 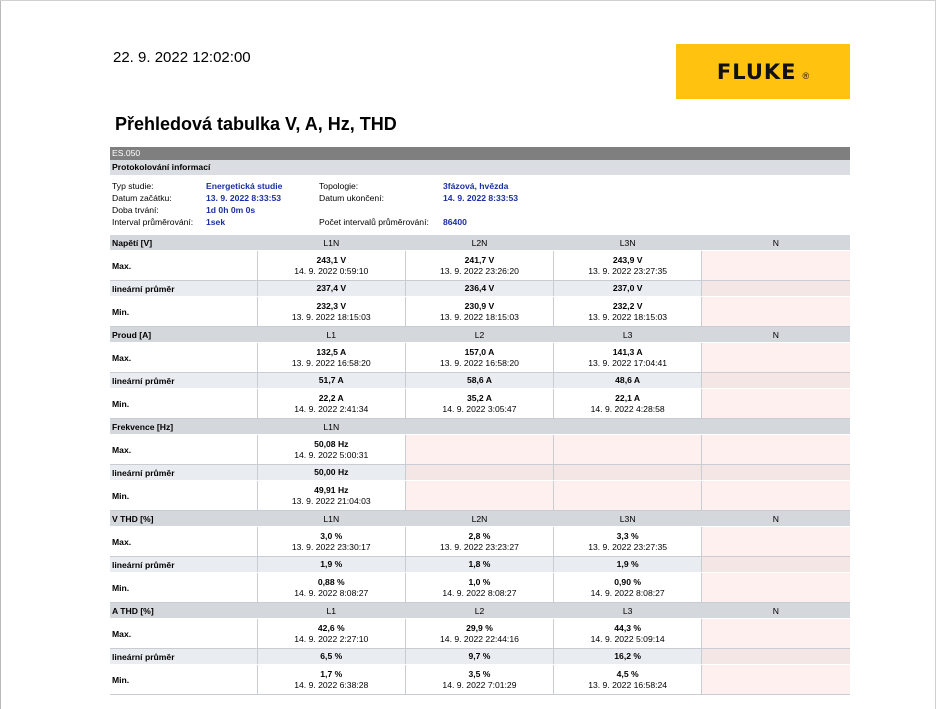 What do you see at coordinates (331, 587) in the screenshot?
I see `min-cell: 0,88 % 14. 9. 2022 8:08:27` at bounding box center [331, 587].